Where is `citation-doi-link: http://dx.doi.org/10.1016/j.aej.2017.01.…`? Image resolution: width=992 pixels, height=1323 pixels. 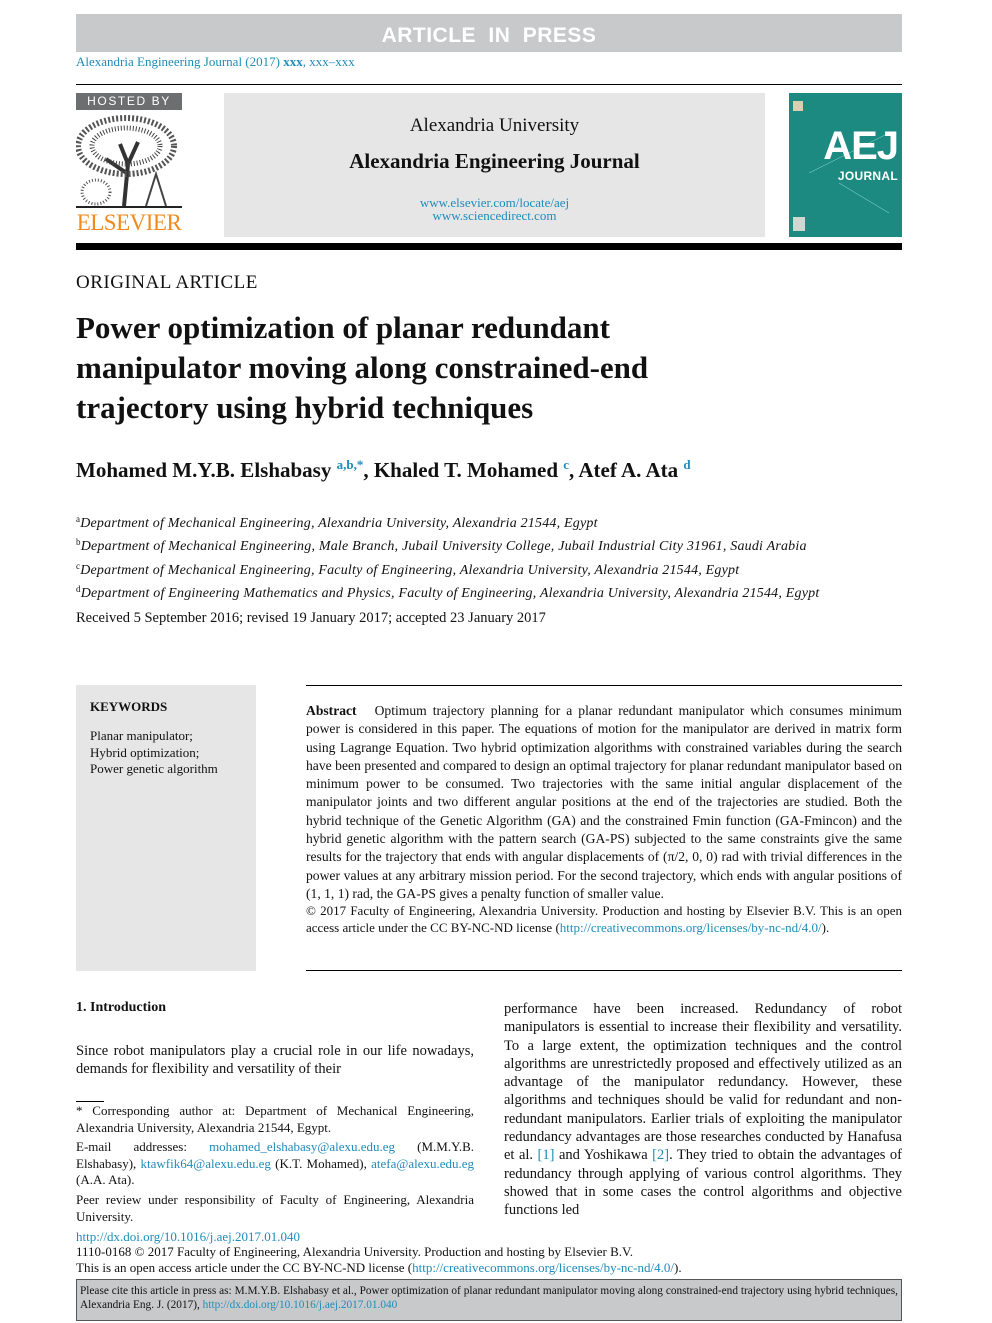
citation-doi-link: http://dx.doi.org/10.1016/j.aej.2017.01.… is located at coordinates (300, 1305).